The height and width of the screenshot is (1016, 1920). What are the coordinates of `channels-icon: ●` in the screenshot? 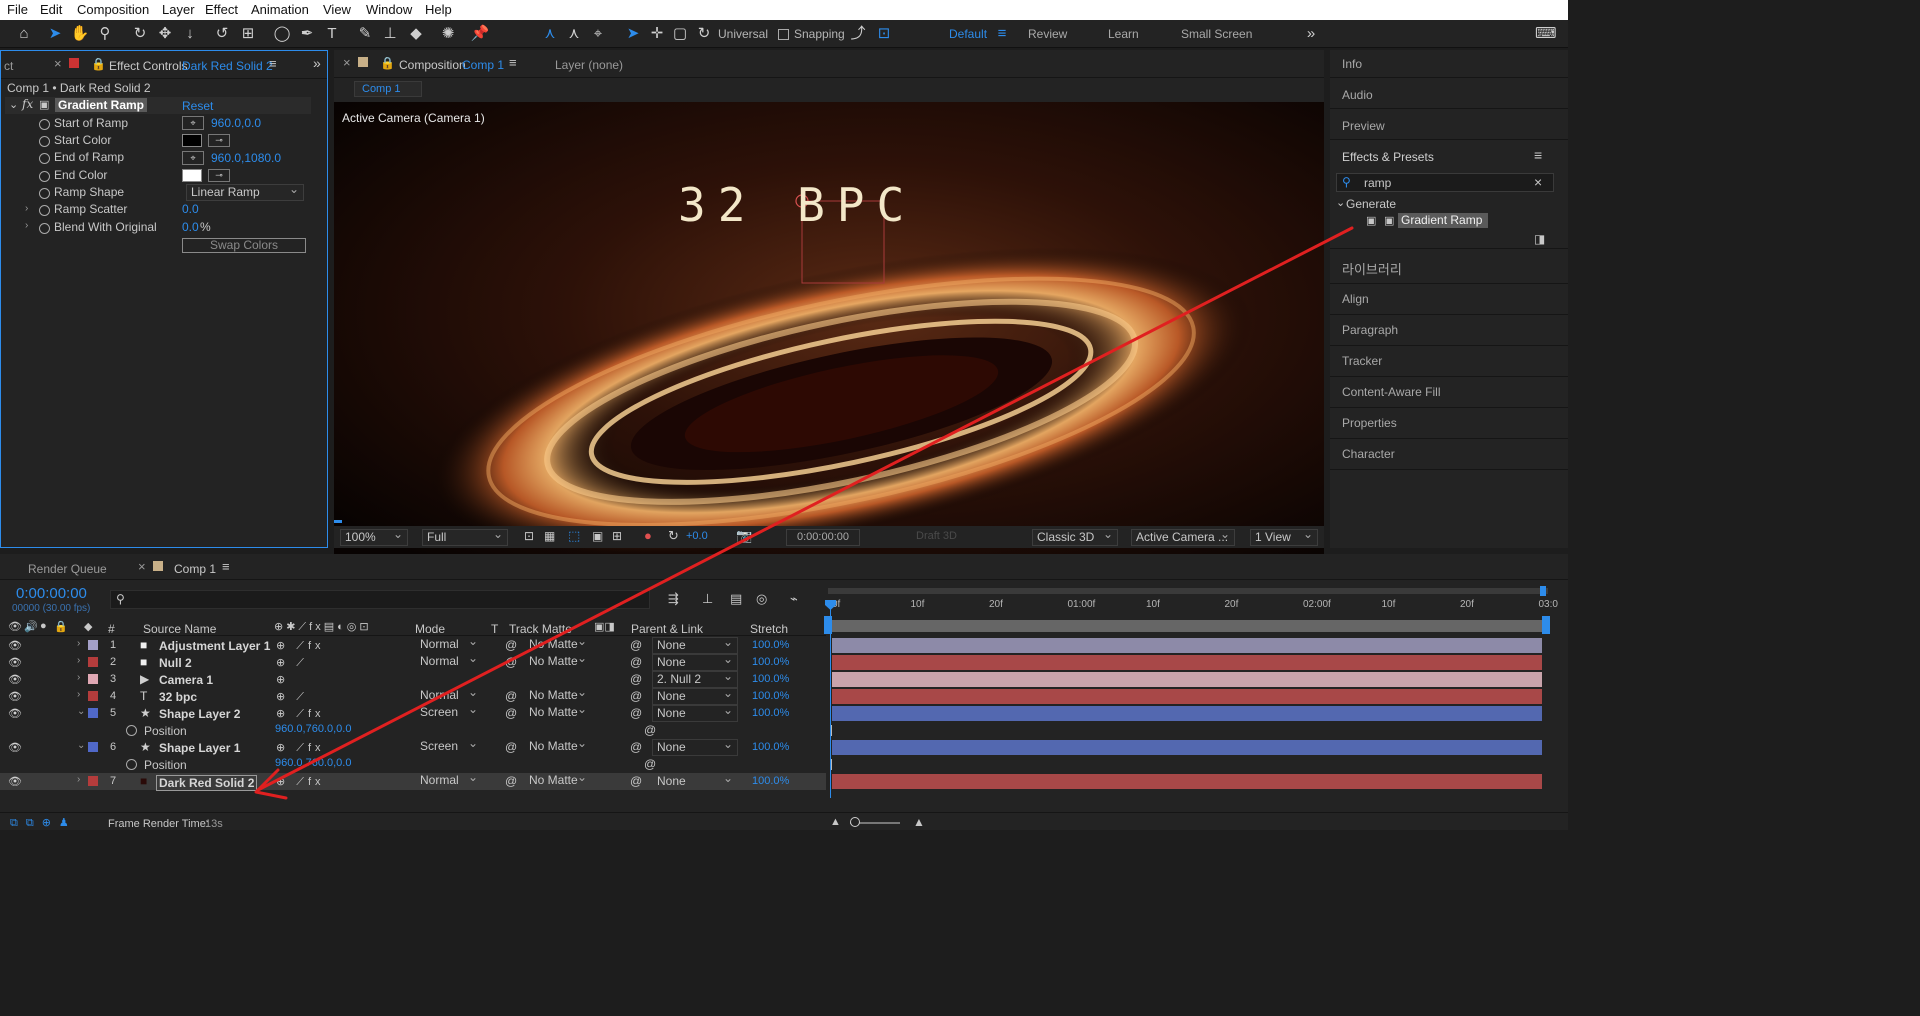 It's located at (648, 535).